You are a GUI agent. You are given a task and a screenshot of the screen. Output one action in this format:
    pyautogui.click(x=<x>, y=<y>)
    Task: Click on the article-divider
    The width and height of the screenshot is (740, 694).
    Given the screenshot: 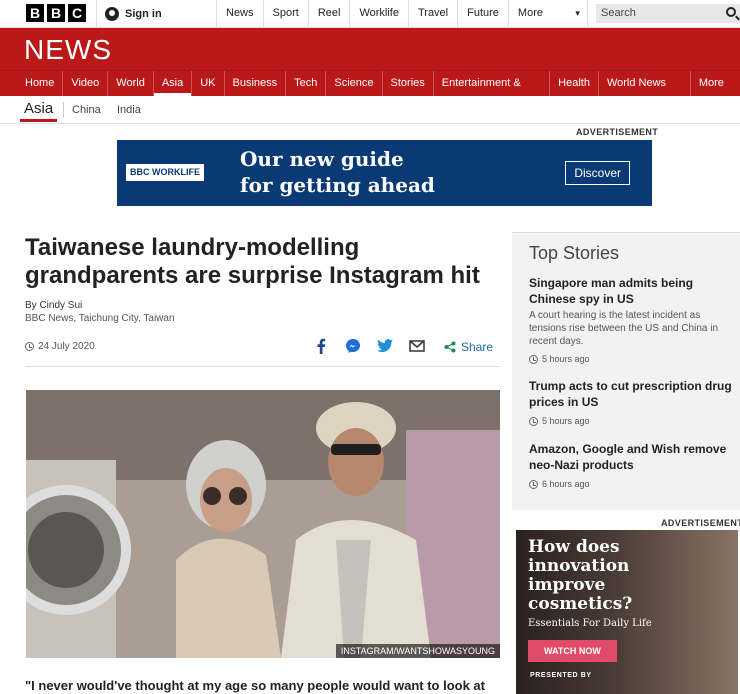 What is the action you would take?
    pyautogui.click(x=262, y=366)
    